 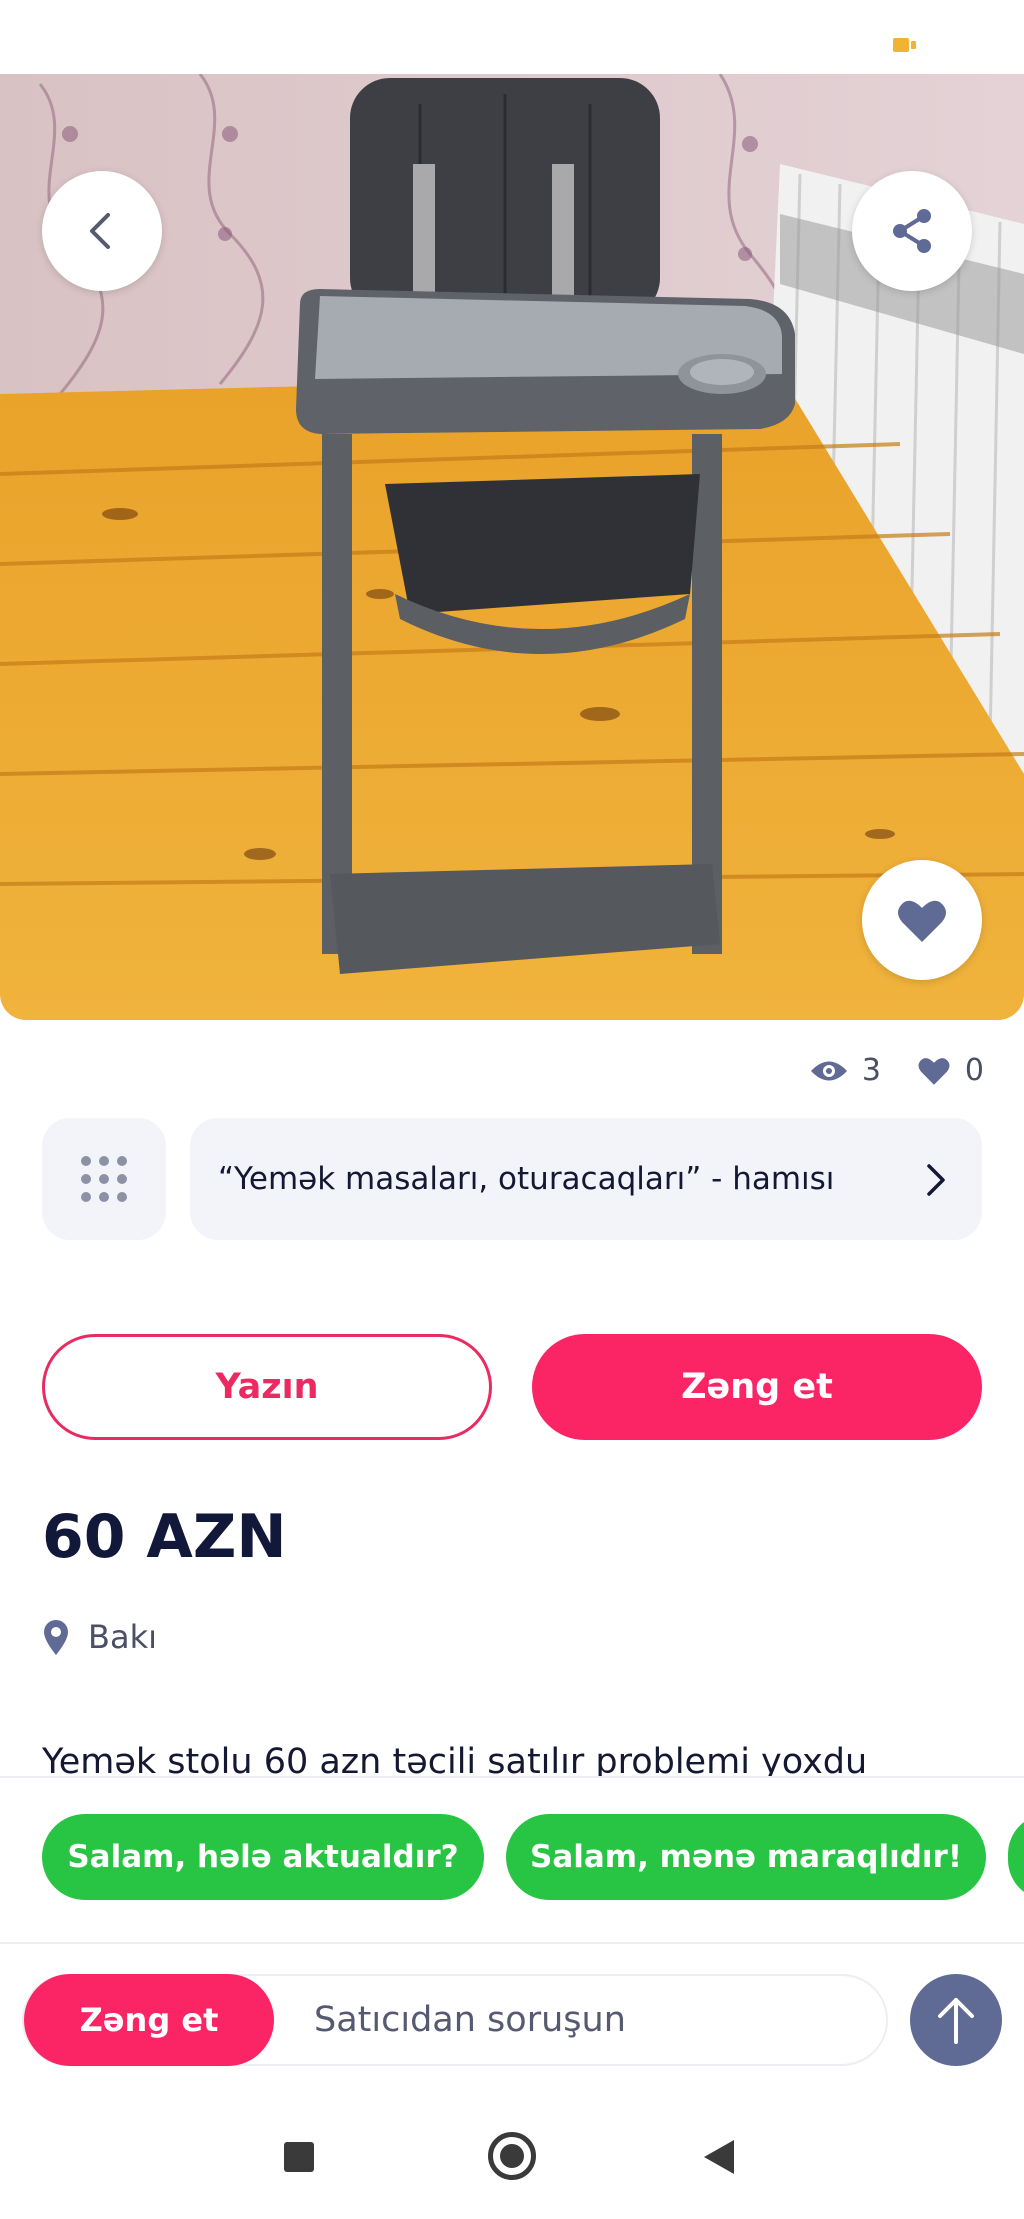 I want to click on likes-stat: 0, so click(x=950, y=1070).